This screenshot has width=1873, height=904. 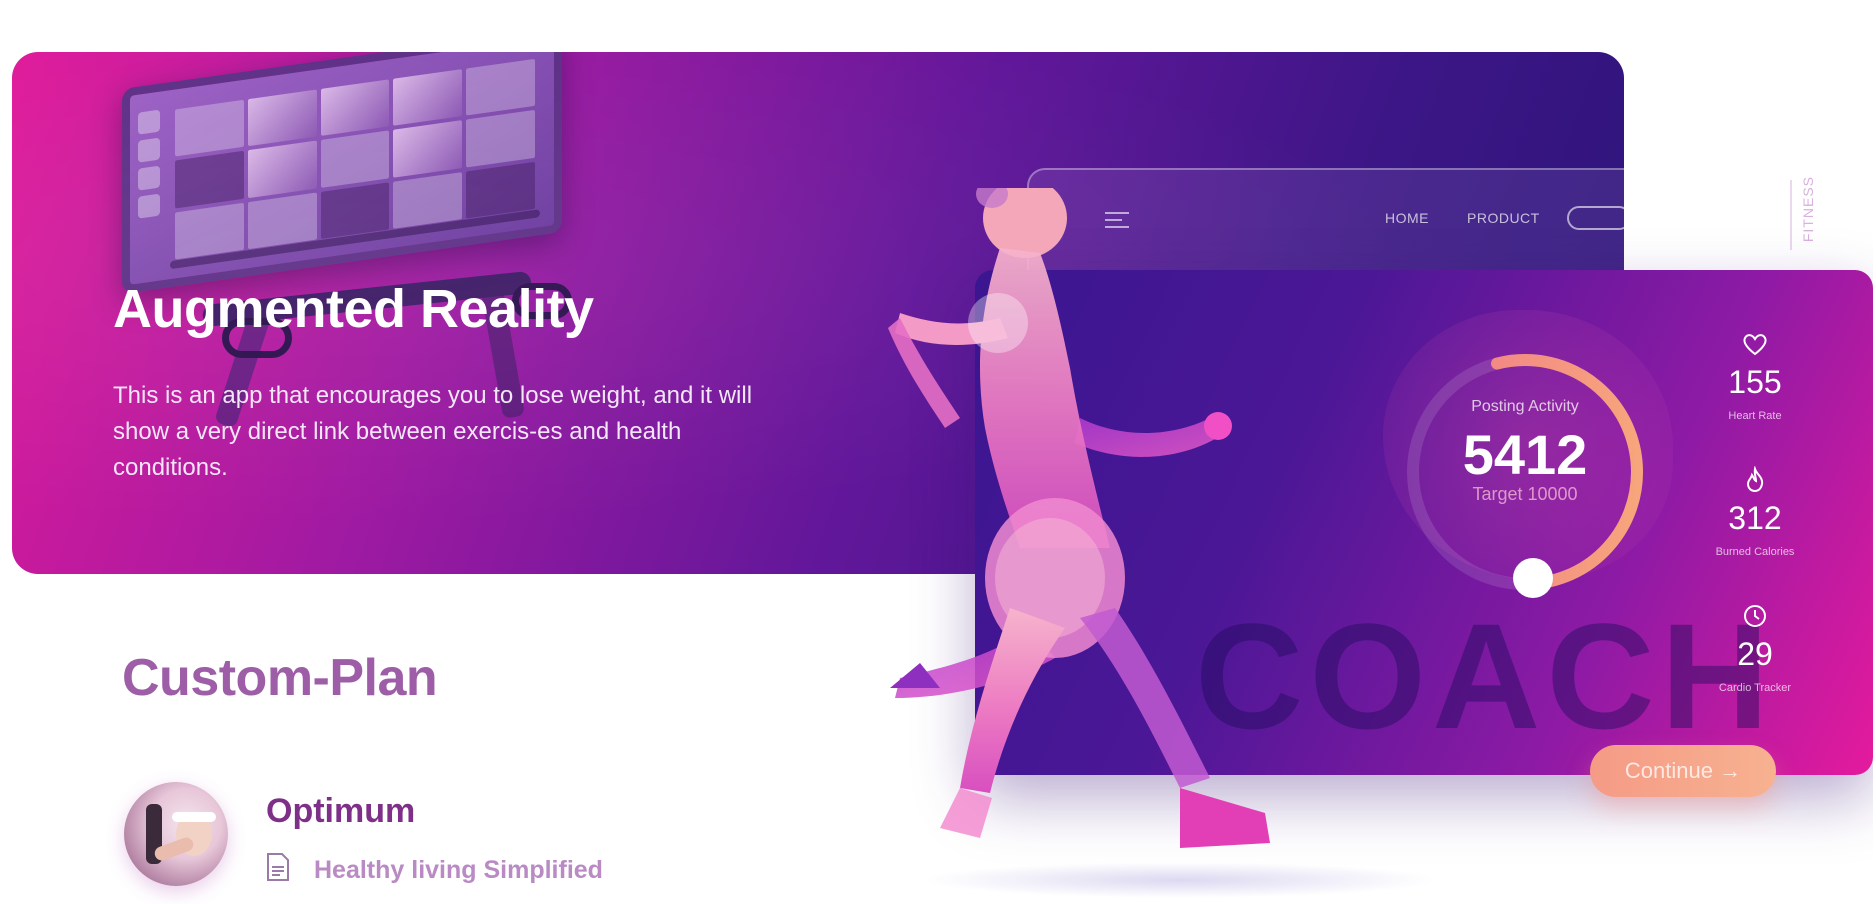 What do you see at coordinates (1755, 479) in the screenshot?
I see `flame-icon` at bounding box center [1755, 479].